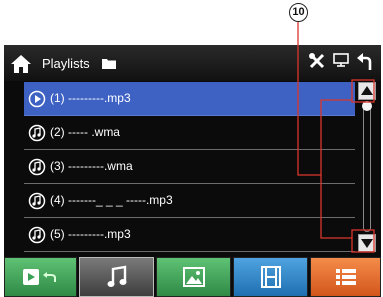 The image size is (383, 297). What do you see at coordinates (91, 166) in the screenshot?
I see `list-item-label: (3) ---------.wma` at bounding box center [91, 166].